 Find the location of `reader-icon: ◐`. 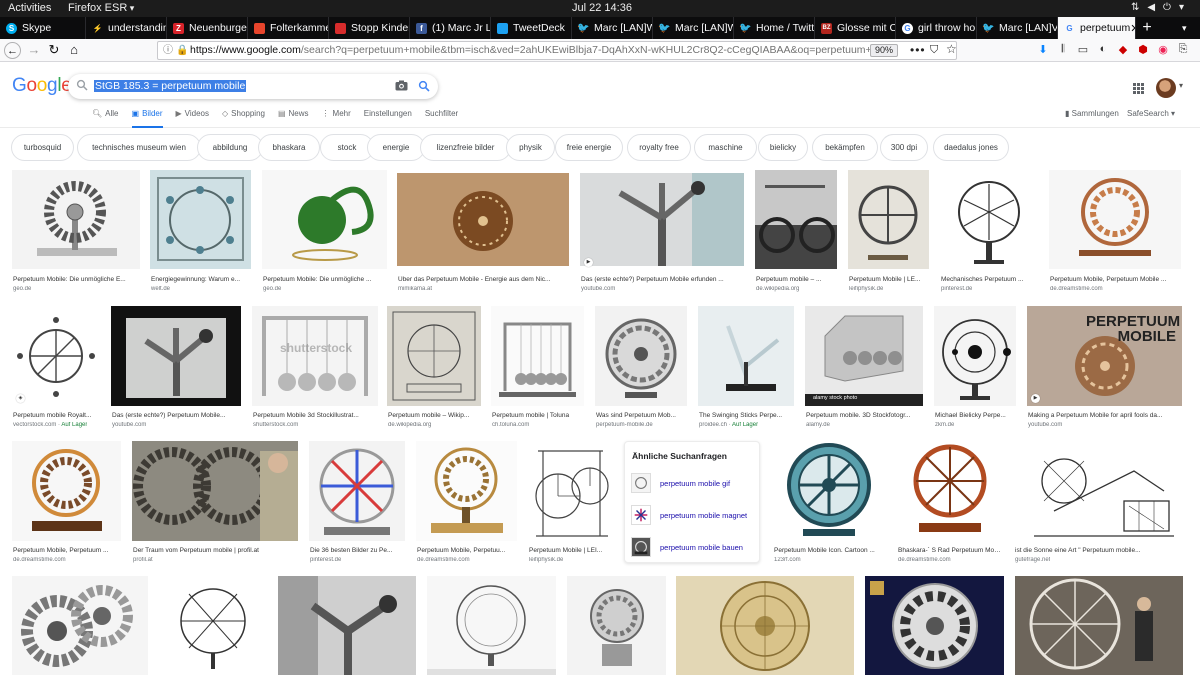

reader-icon: ◐ is located at coordinates (1103, 51).